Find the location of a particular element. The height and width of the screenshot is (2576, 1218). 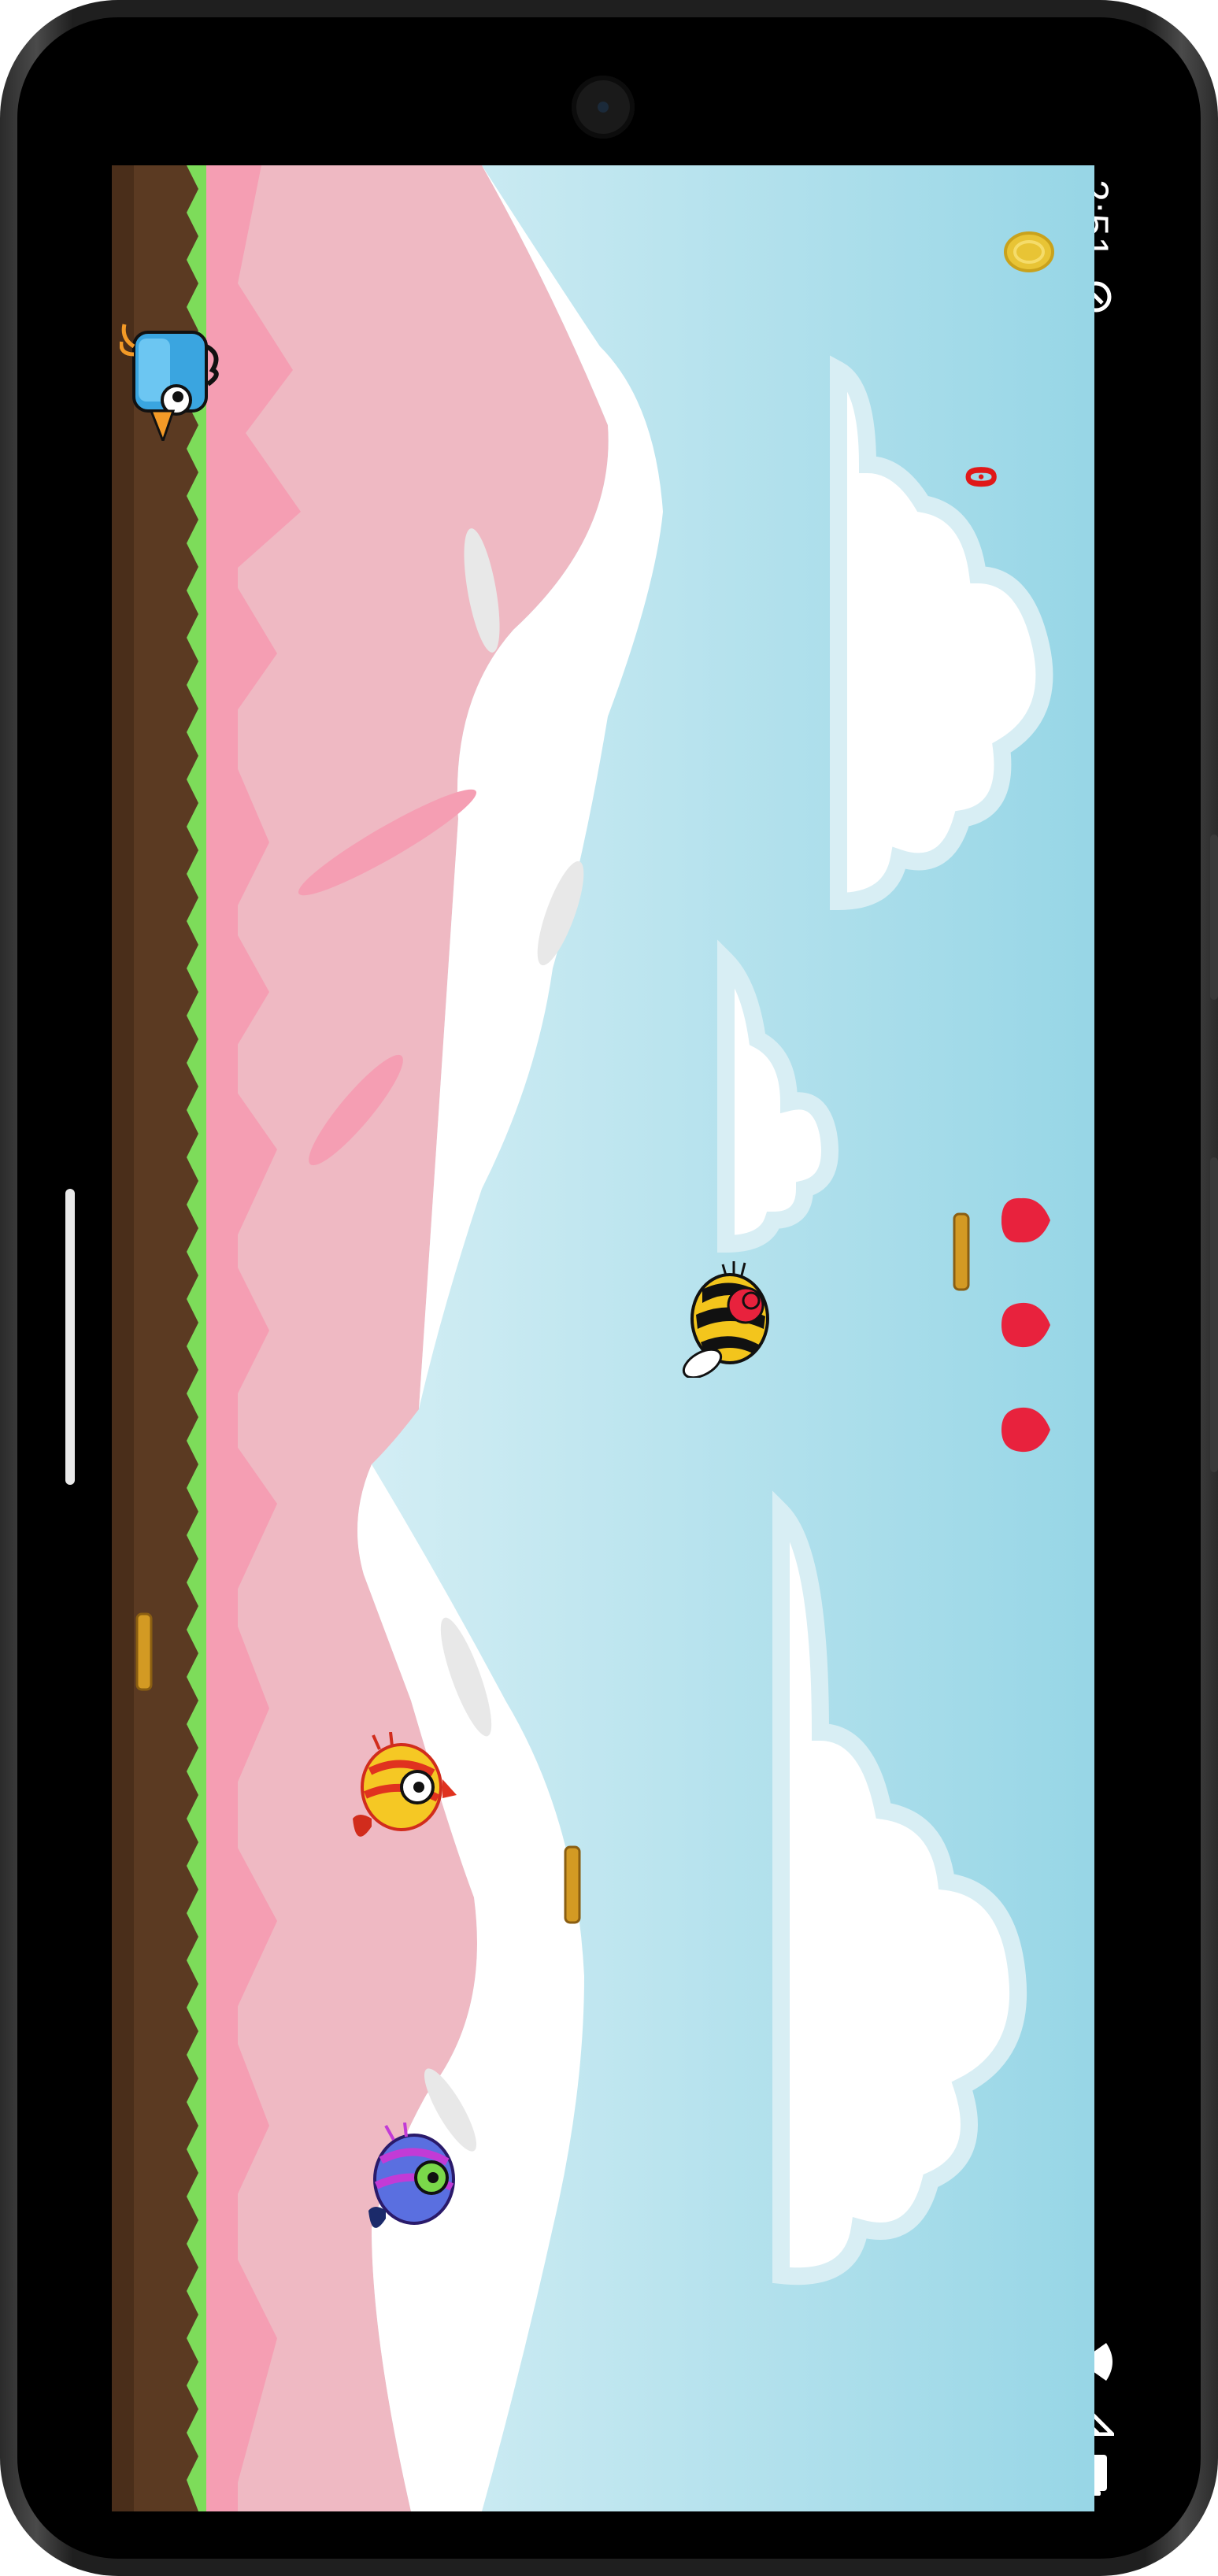

status-bar: 2:51 is located at coordinates (1114, 1338).